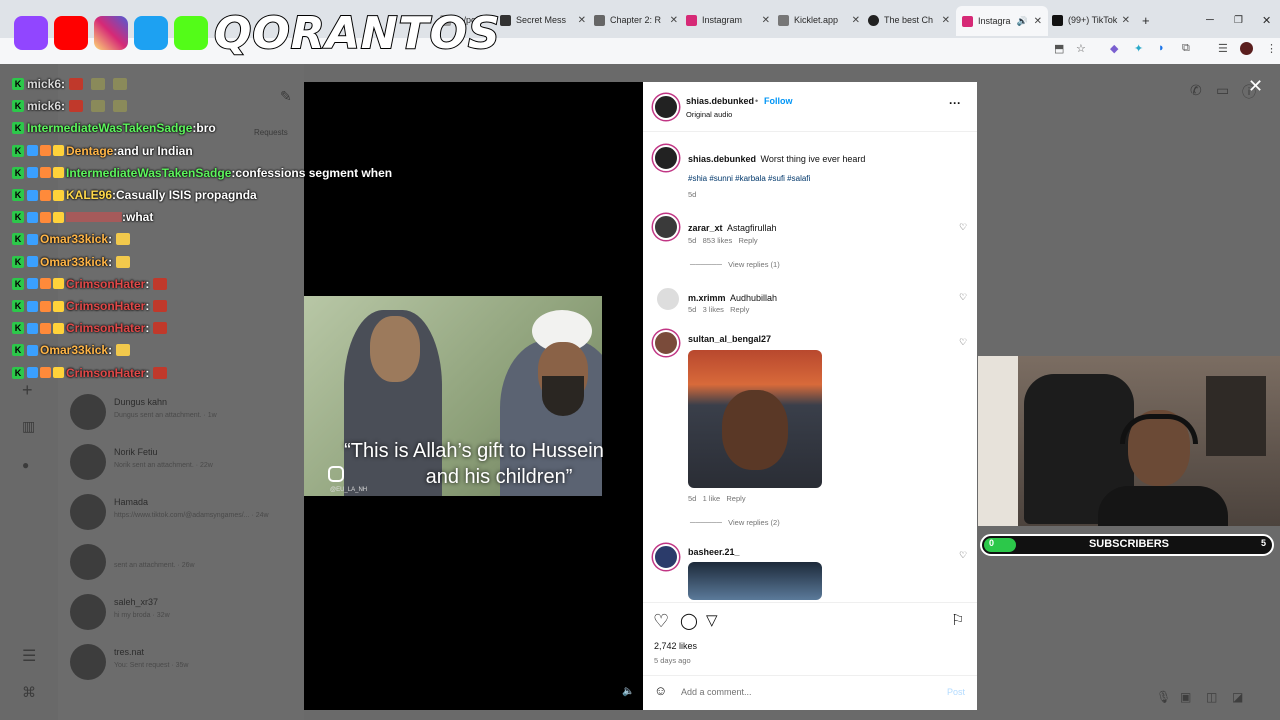 Image resolution: width=1280 pixels, height=720 pixels. Describe the element at coordinates (1237, 697) in the screenshot. I see `gif-icon: ◪` at that location.